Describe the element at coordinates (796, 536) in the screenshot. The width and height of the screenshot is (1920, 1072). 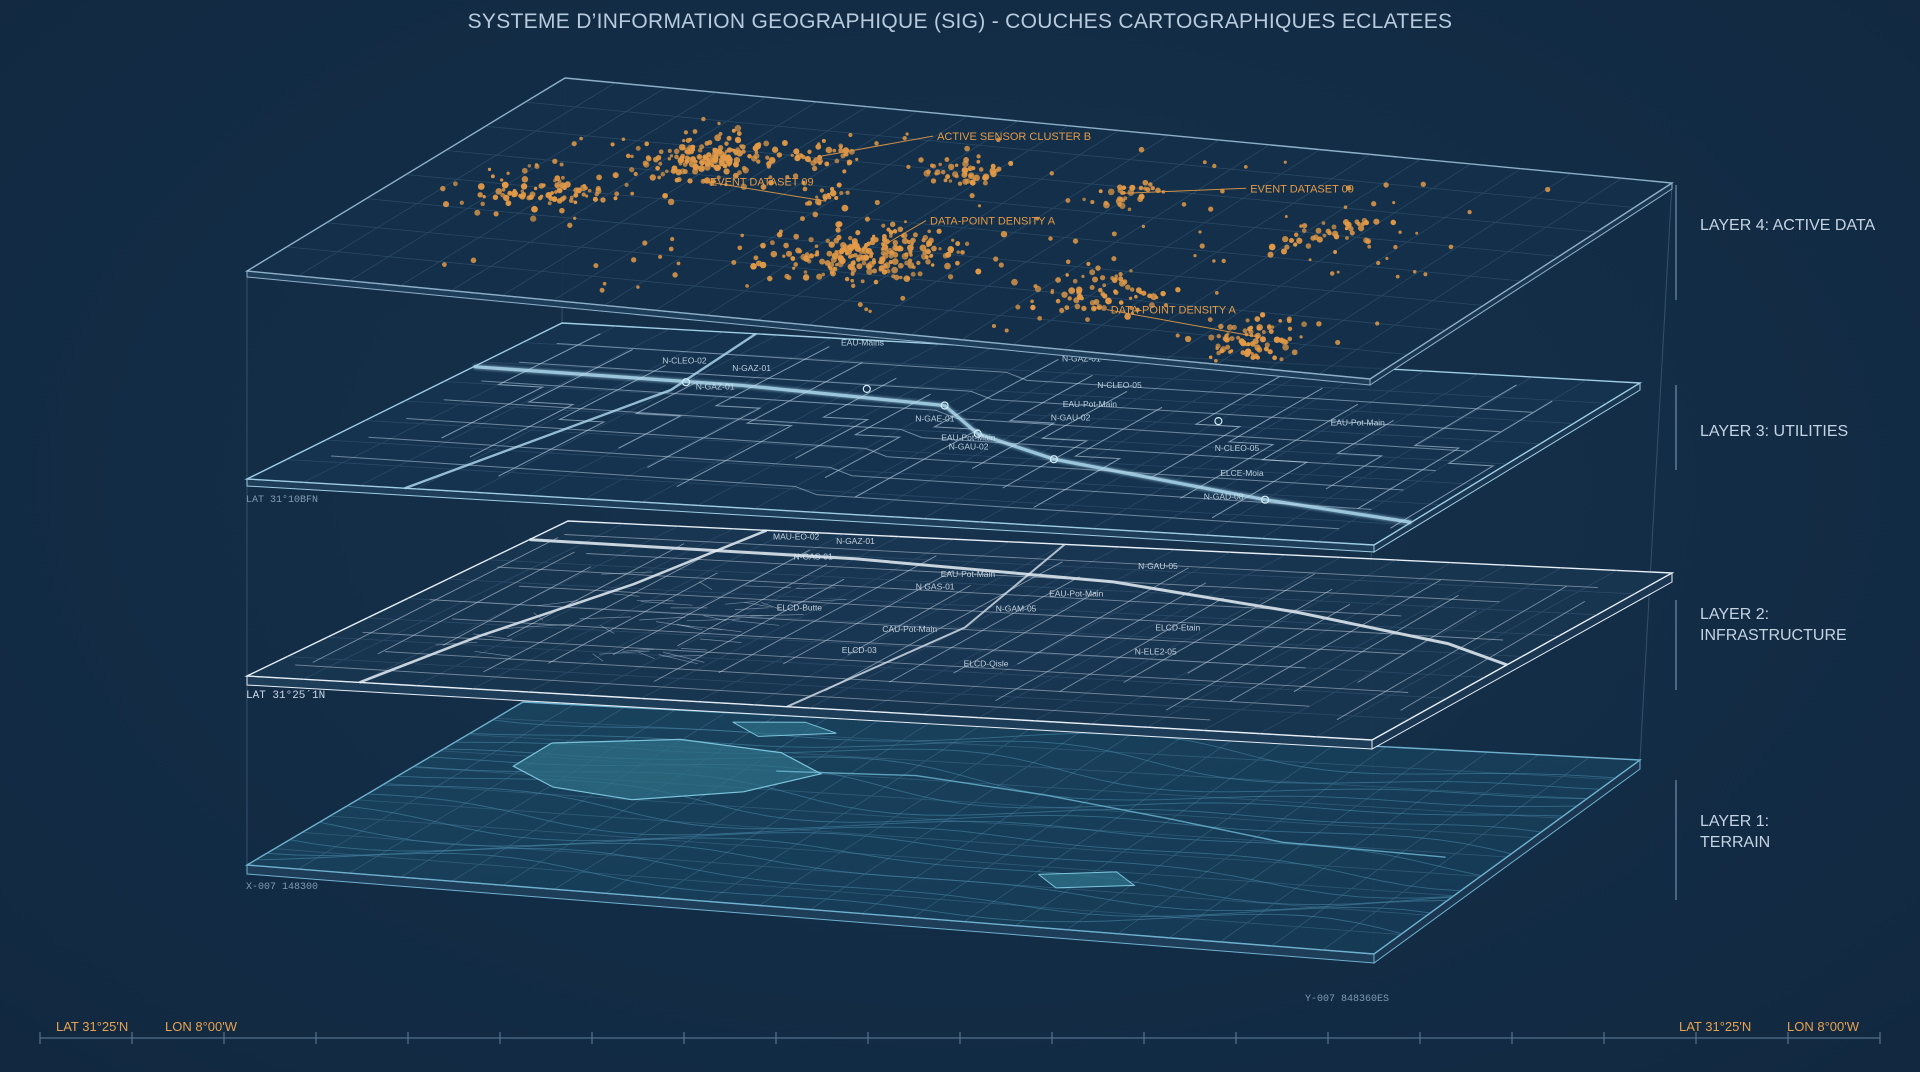
I see `infrastructure-label: MAU-EO-02` at that location.